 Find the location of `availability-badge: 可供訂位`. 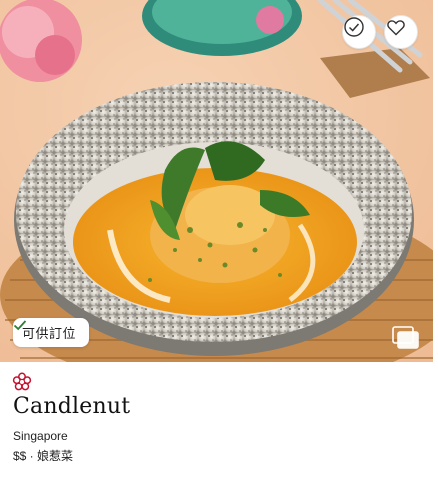

availability-badge: 可供訂位 is located at coordinates (51, 332).